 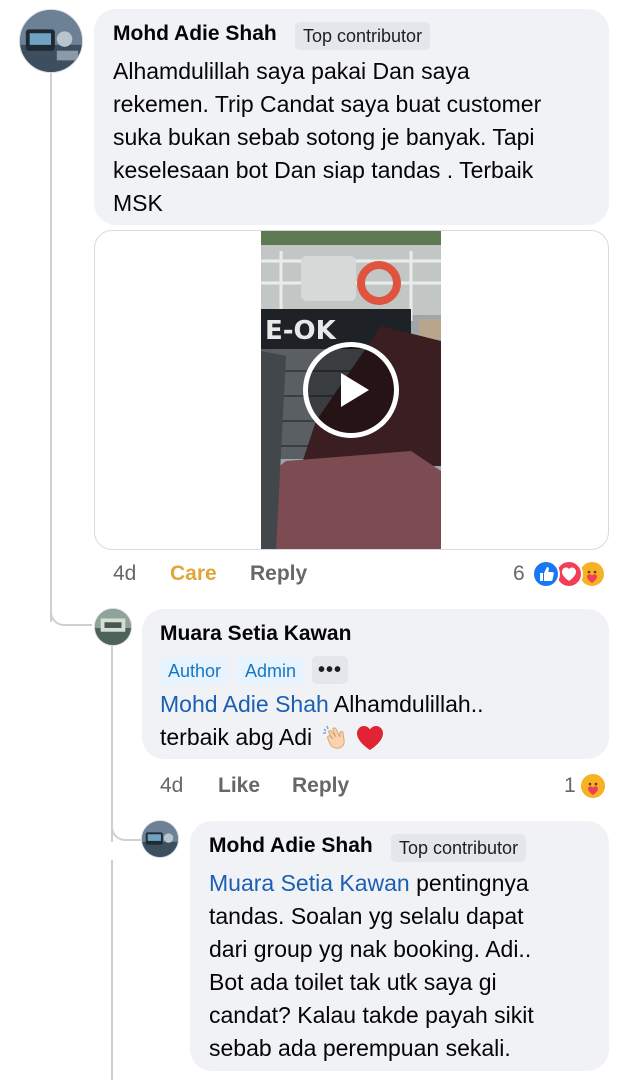 I want to click on reply-text-line: Mohd Adie Shah Alhamdulillah.., so click(x=380, y=704).